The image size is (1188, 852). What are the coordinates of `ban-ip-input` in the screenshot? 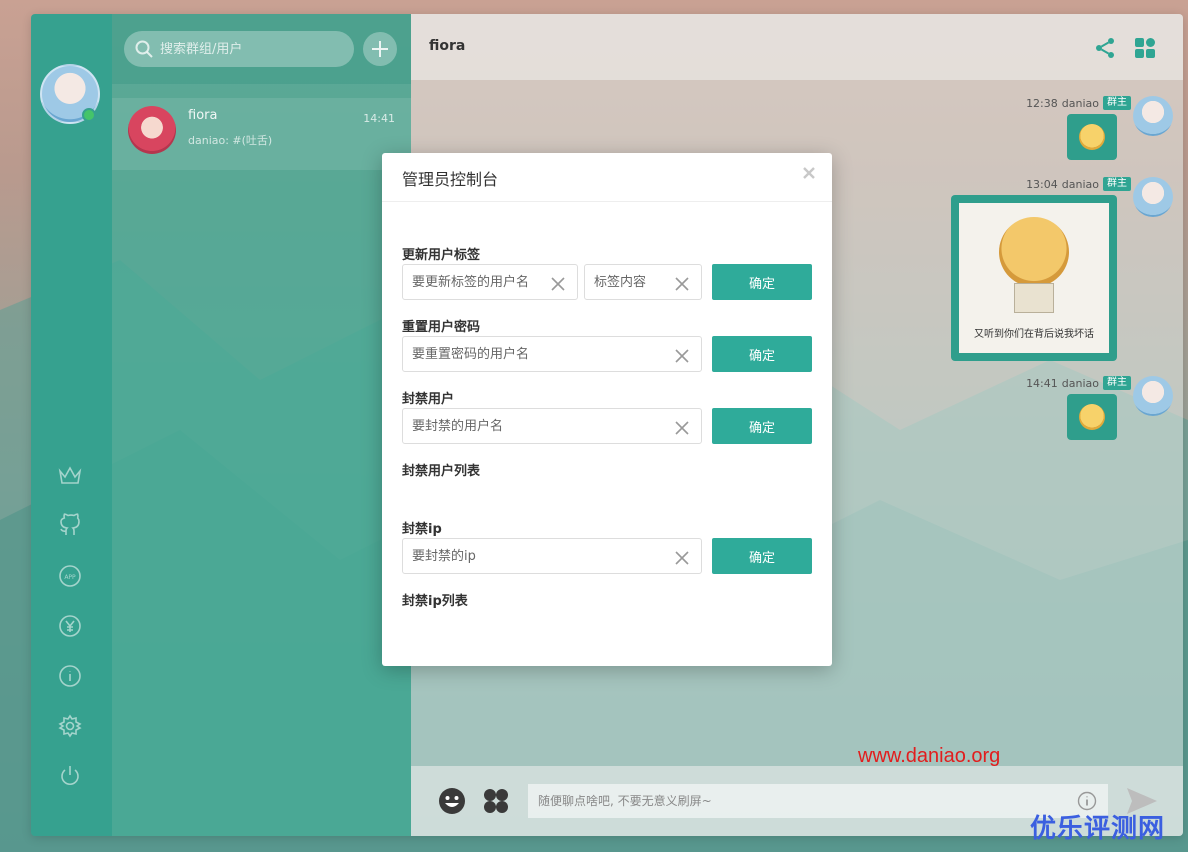 It's located at (552, 556).